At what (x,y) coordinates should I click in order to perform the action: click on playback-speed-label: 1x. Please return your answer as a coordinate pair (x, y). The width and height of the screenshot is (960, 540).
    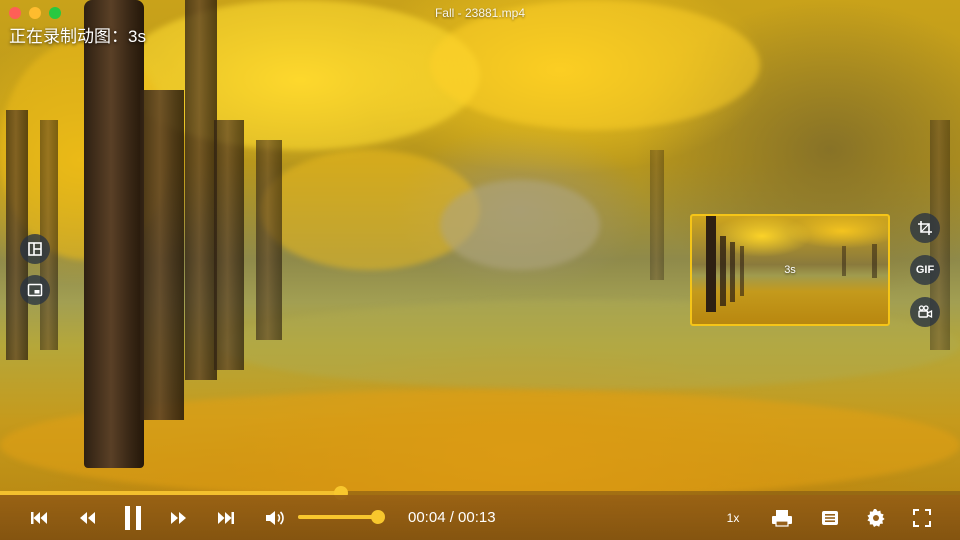
    Looking at the image, I should click on (733, 517).